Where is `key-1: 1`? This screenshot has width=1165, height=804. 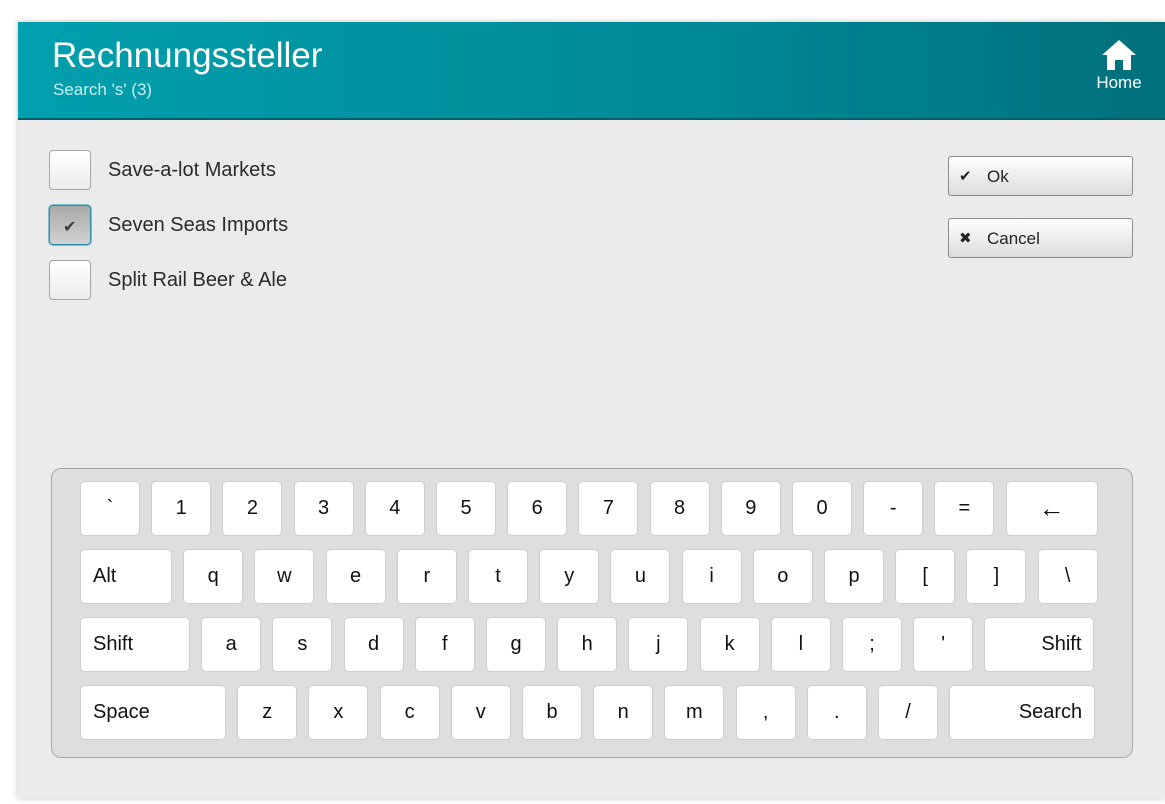 key-1: 1 is located at coordinates (181, 508).